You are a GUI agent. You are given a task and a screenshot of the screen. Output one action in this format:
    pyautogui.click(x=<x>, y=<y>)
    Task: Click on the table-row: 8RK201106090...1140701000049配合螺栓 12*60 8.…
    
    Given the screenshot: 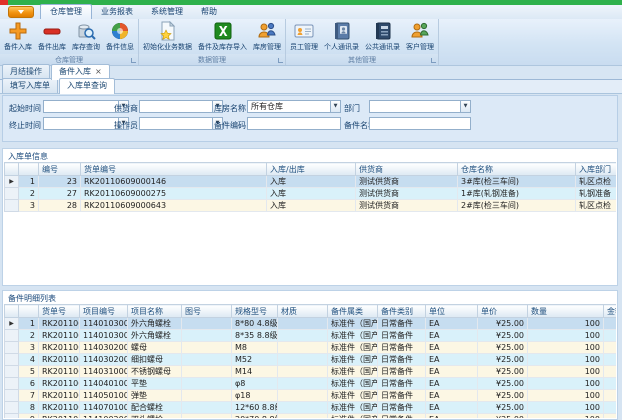 What is the action you would take?
    pyautogui.click(x=310, y=407)
    